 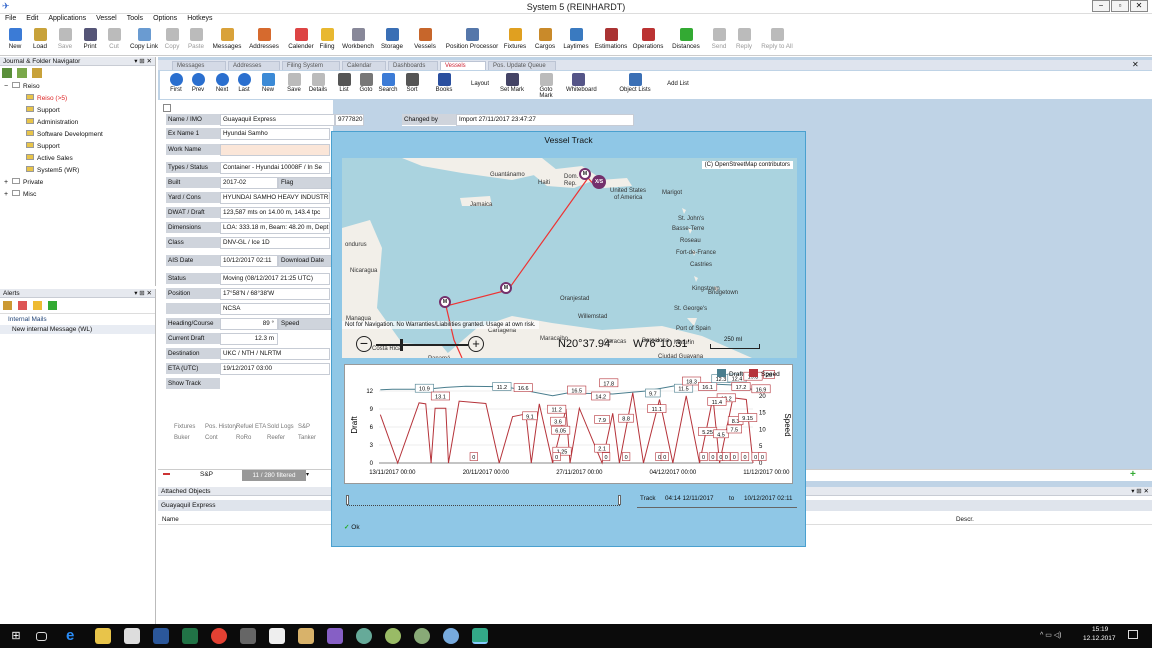 What do you see at coordinates (335, 636) in the screenshot?
I see `visual-studio-icon` at bounding box center [335, 636].